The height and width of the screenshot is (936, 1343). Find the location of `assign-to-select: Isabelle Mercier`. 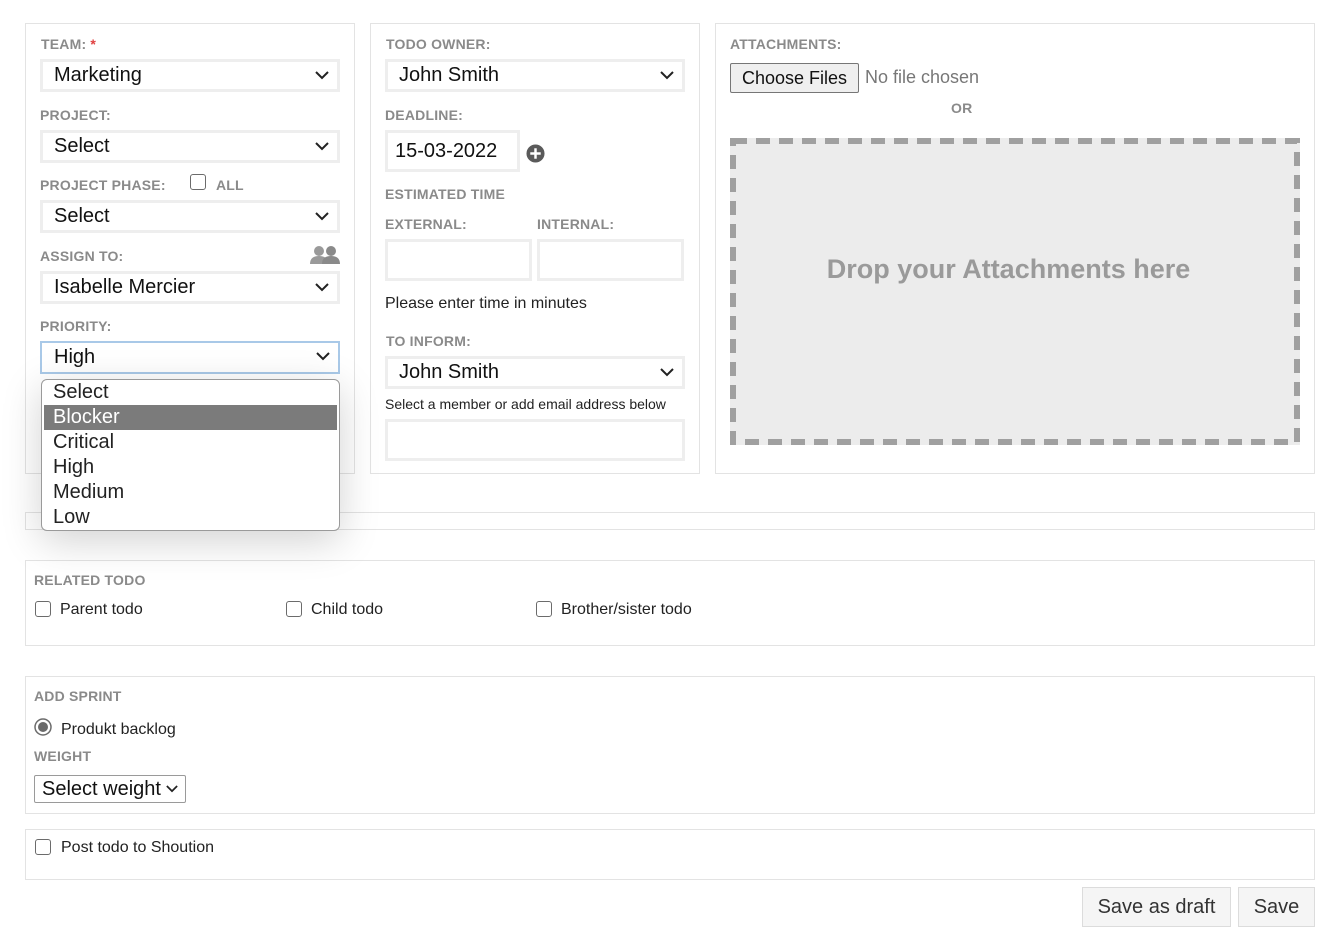

assign-to-select: Isabelle Mercier is located at coordinates (190, 287).